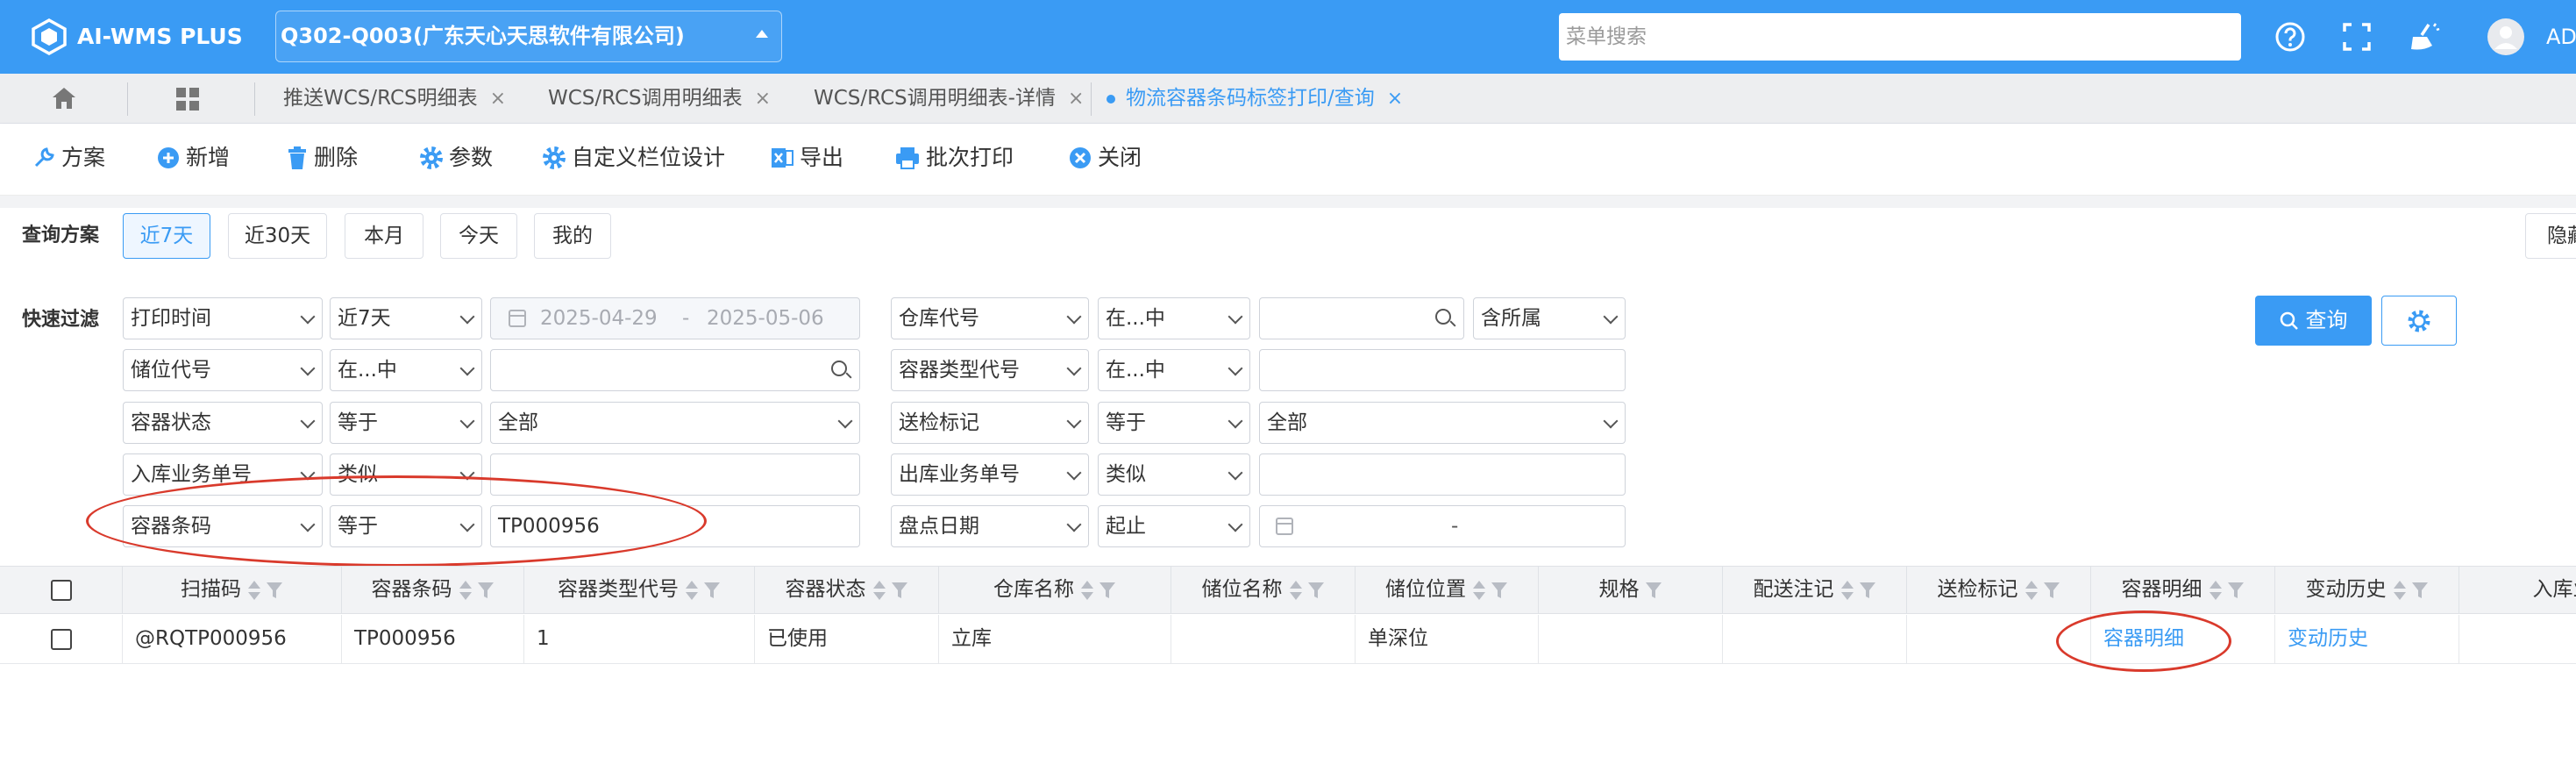 Image resolution: width=2576 pixels, height=764 pixels. Describe the element at coordinates (2506, 37) in the screenshot. I see `user-avatar-icon` at that location.